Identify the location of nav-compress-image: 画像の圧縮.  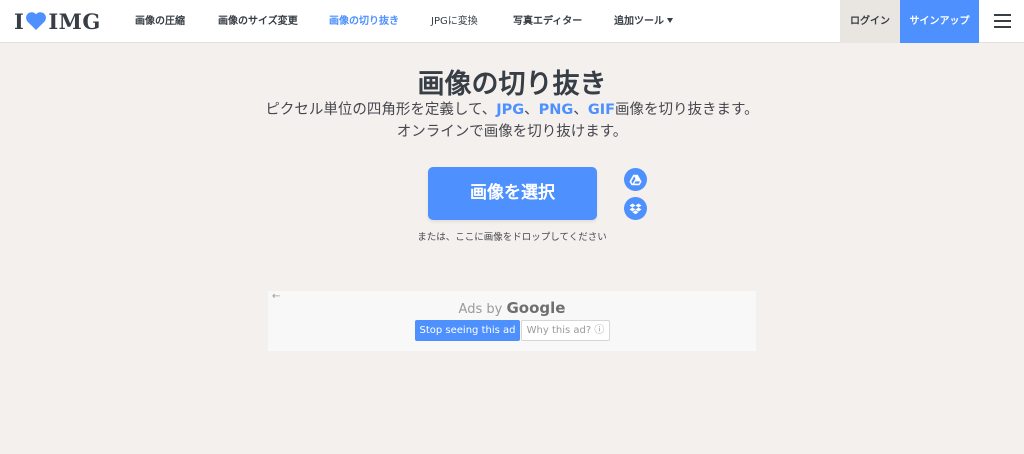
(160, 21).